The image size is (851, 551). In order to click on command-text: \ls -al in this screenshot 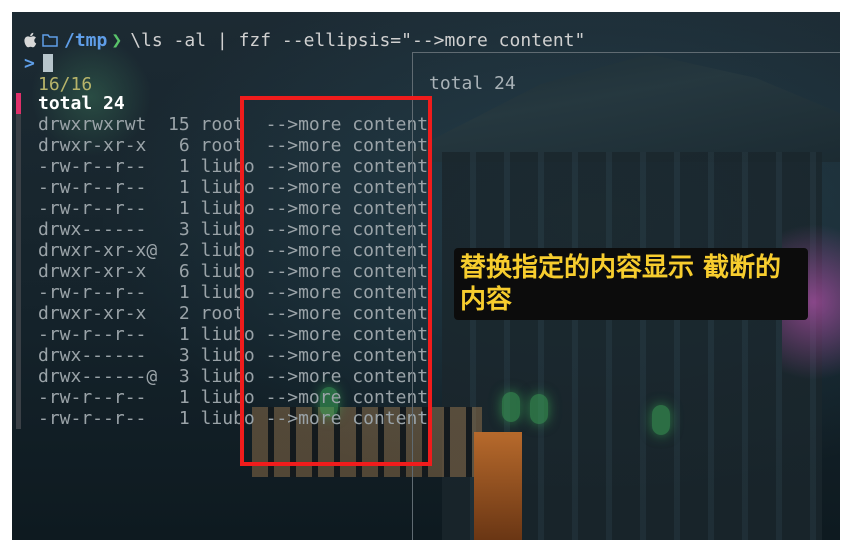, I will do `click(168, 40)`.